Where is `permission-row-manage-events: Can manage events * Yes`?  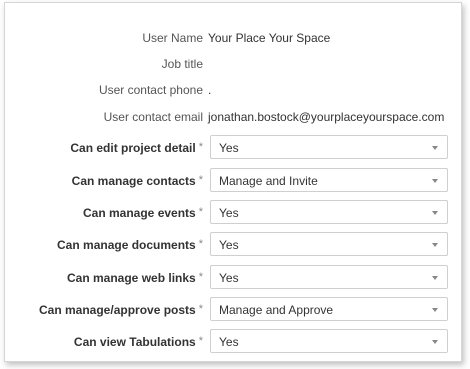 permission-row-manage-events: Can manage events * Yes is located at coordinates (233, 212).